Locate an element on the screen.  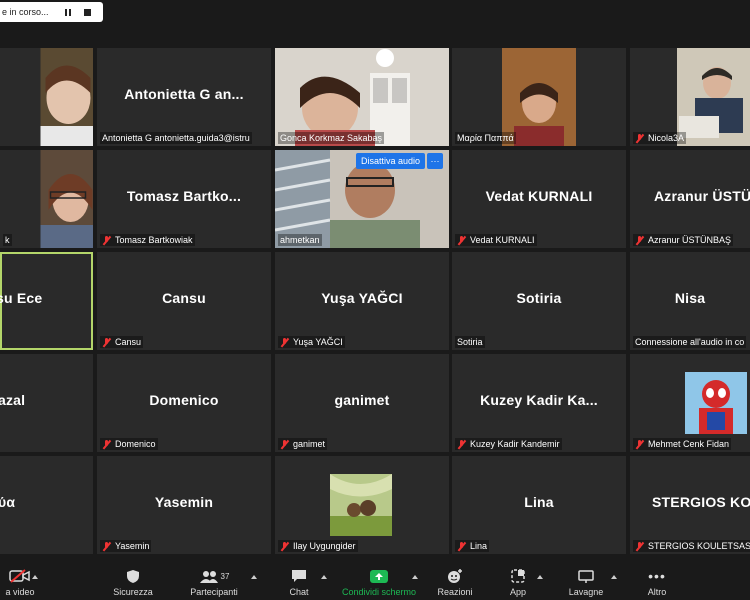
participant-name-large: Yuşa YAĞCI is located at coordinates (362, 298).